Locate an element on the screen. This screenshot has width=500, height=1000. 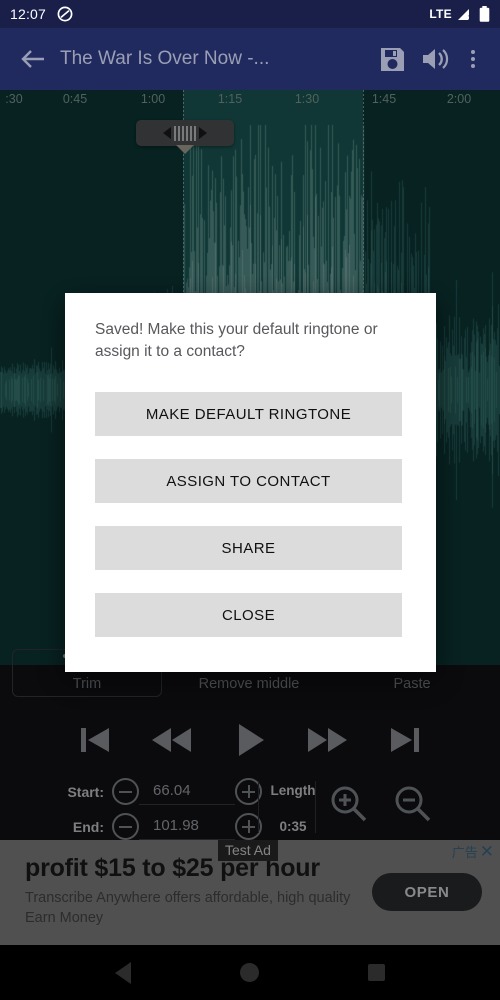
network-type-label: LTE is located at coordinates (440, 14).